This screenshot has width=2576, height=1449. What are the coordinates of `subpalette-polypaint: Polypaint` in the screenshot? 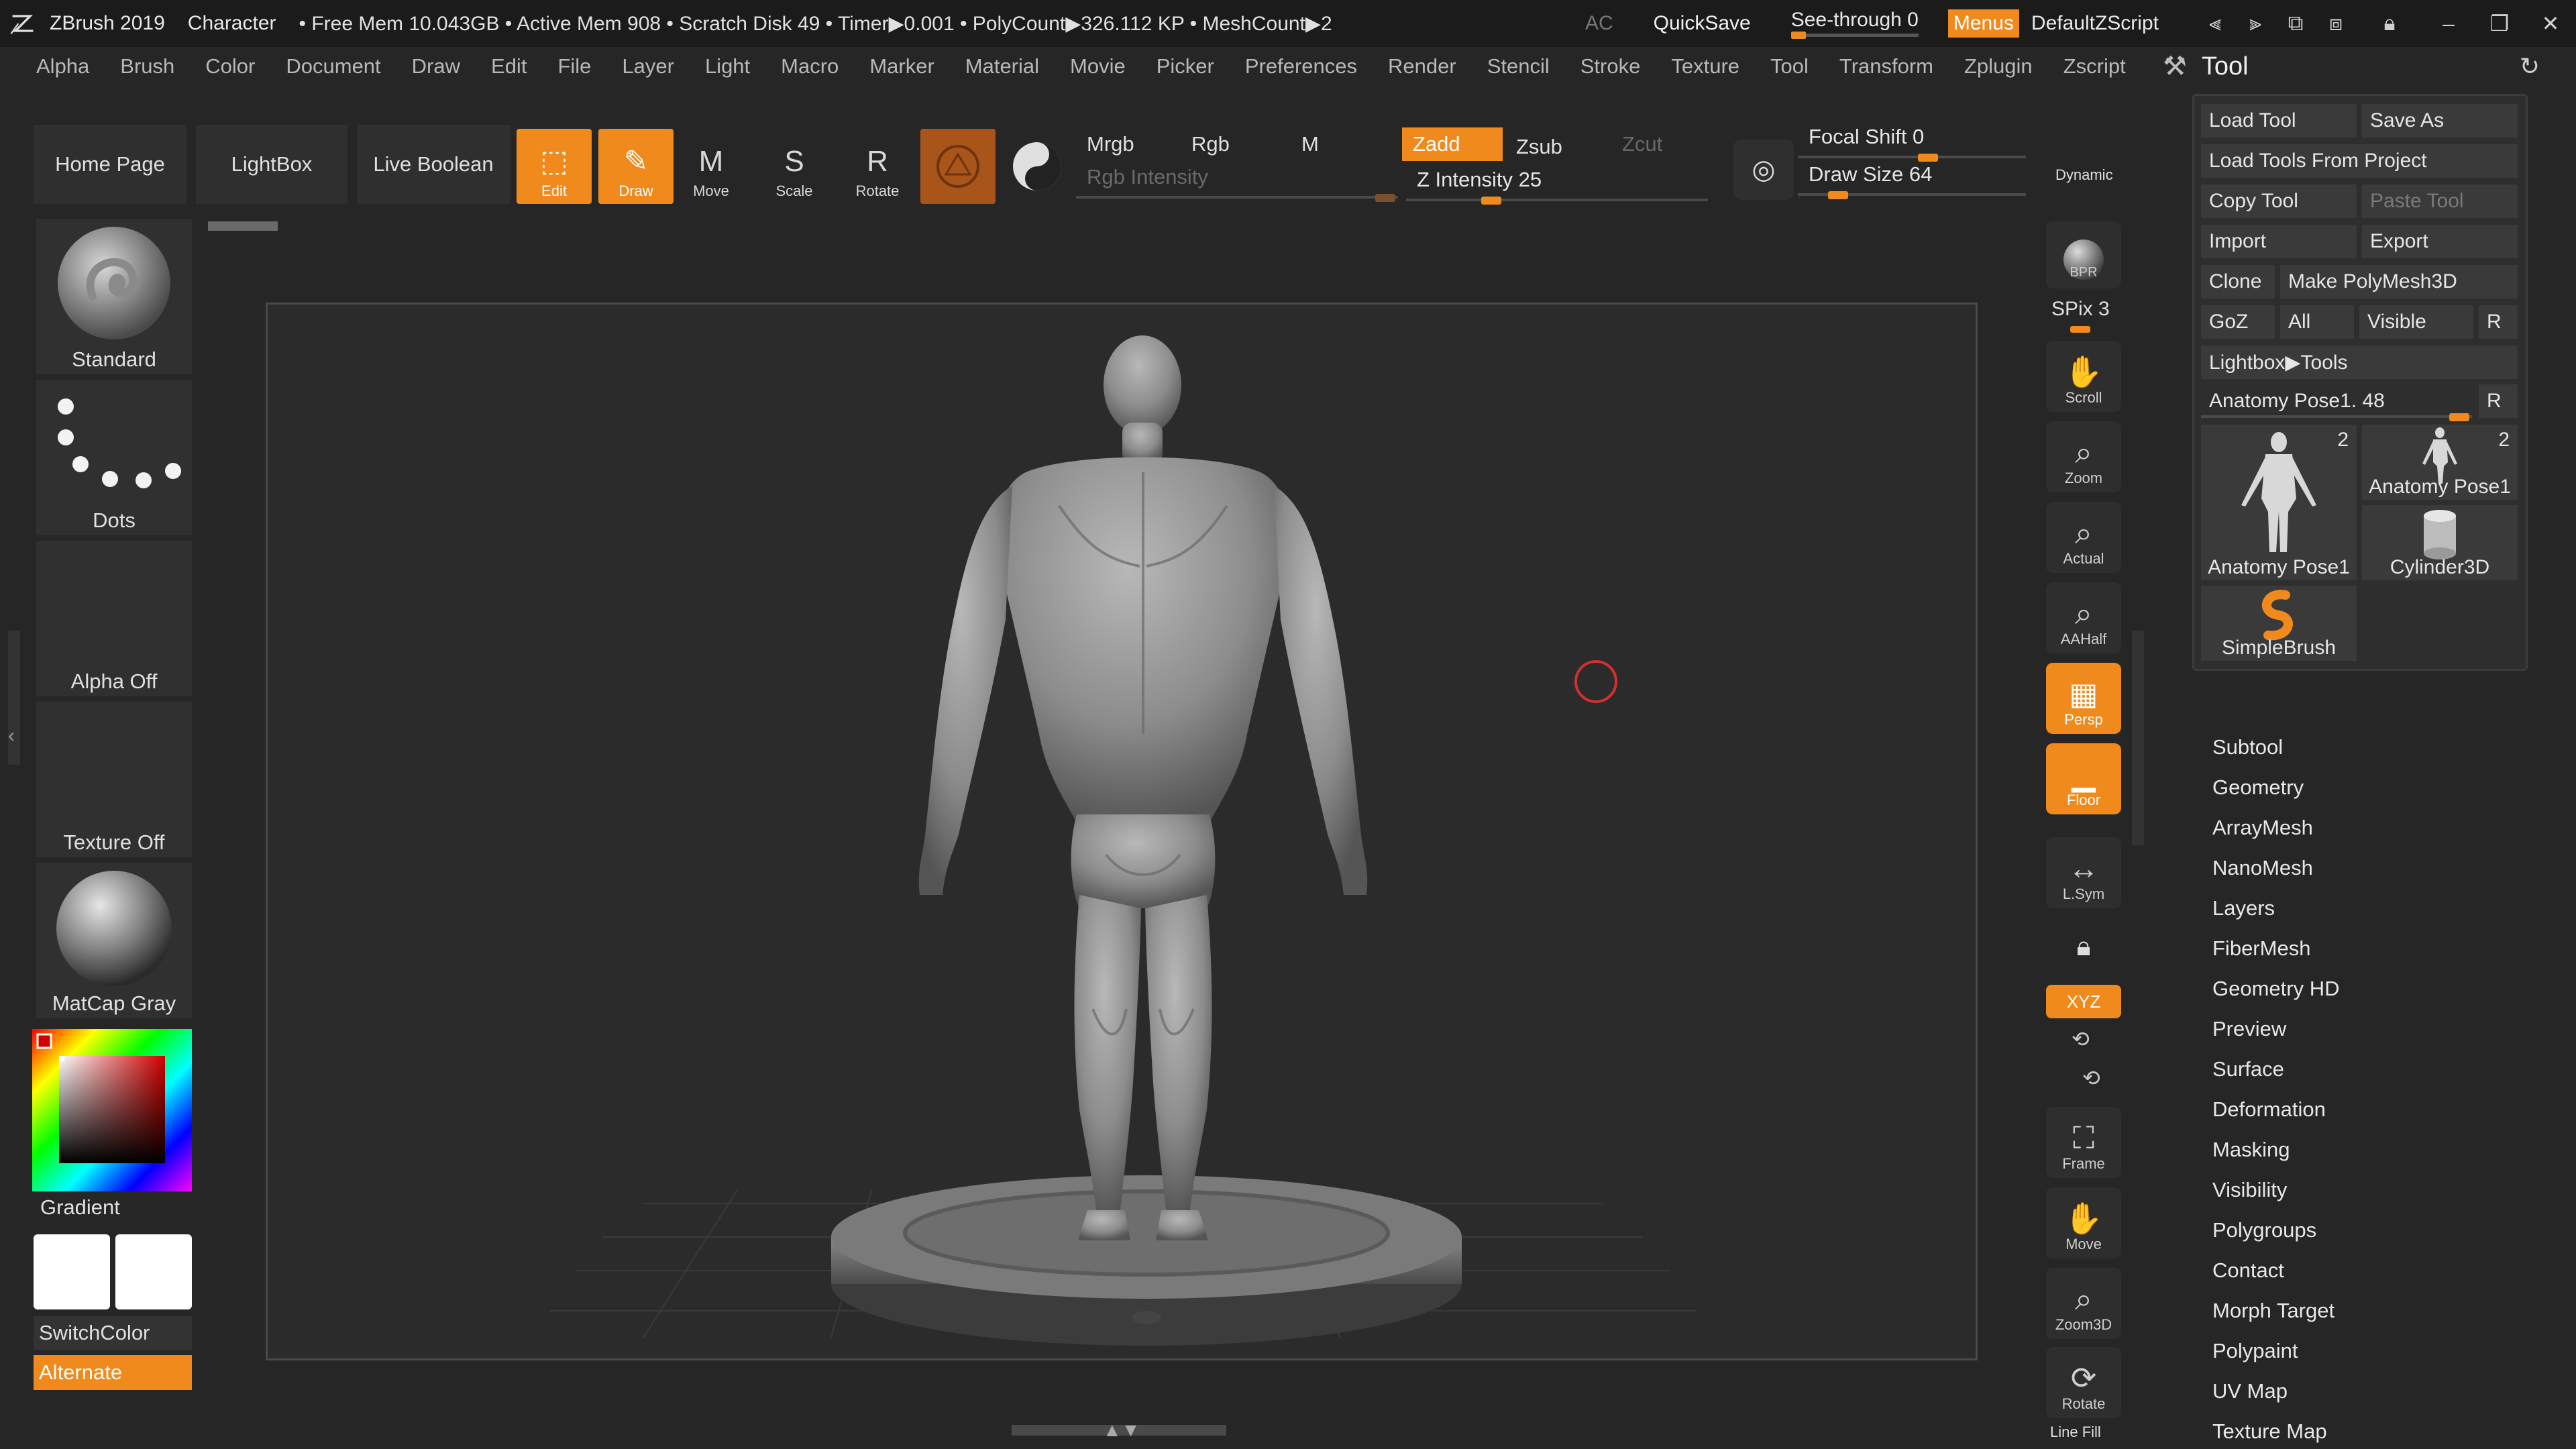 It's located at (2255, 1351).